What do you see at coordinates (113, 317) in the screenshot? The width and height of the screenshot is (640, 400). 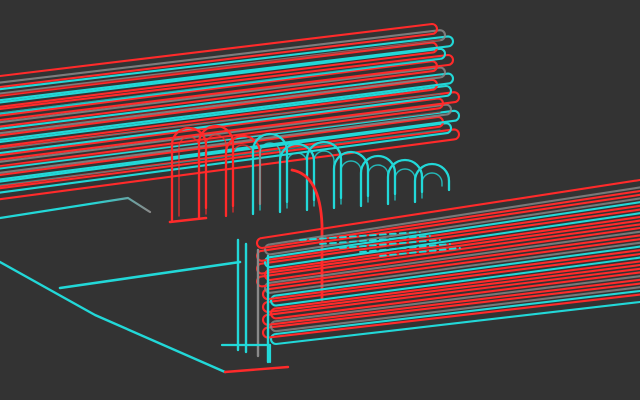 I see `floor-frame-left-edge` at bounding box center [113, 317].